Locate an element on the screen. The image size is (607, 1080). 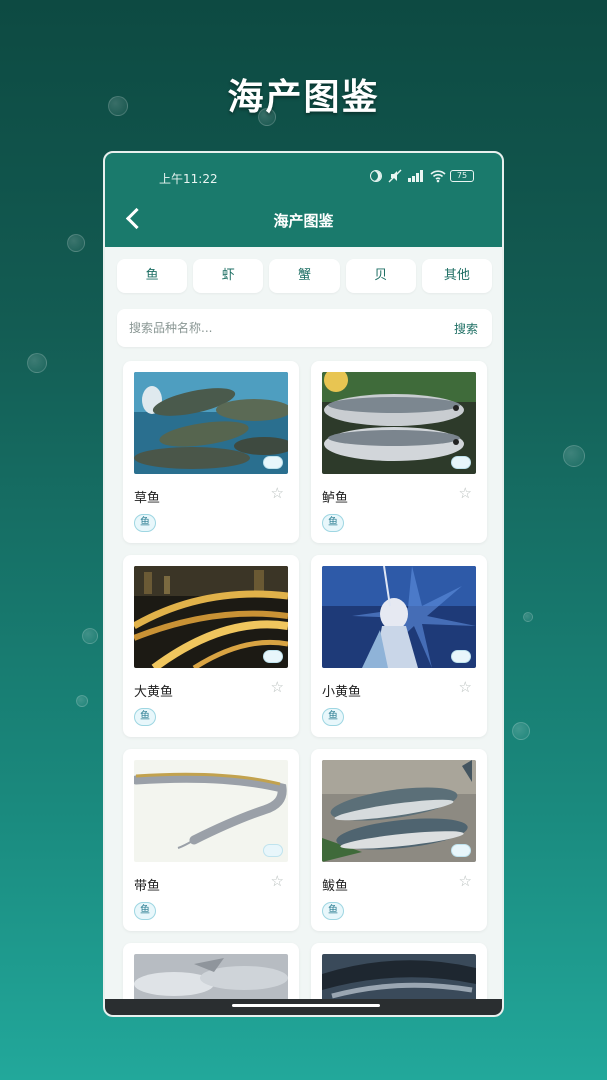
species-card: 小黄鱼 ☆ 鱼 is located at coordinates (399, 646).